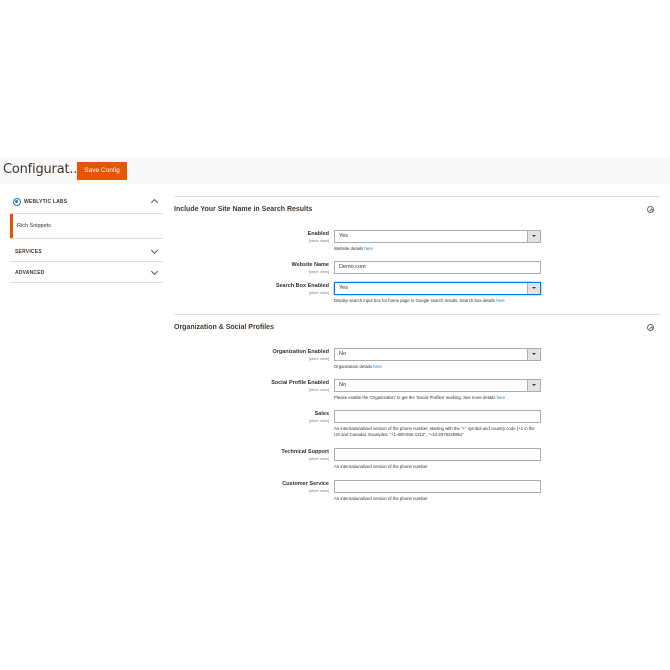 This screenshot has height=670, width=670. Describe the element at coordinates (437, 267) in the screenshot. I see `website-name-input: Demo.com` at that location.